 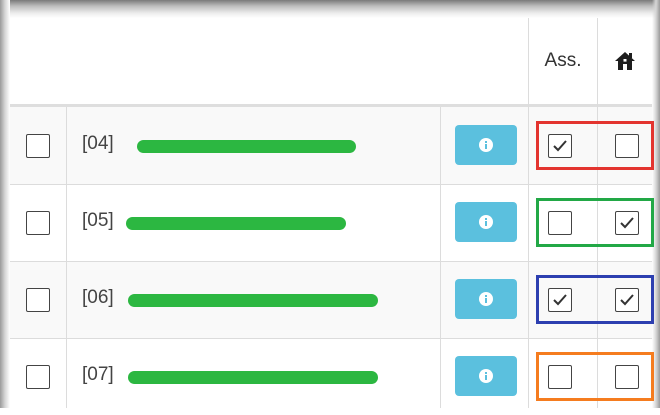 What do you see at coordinates (595, 145) in the screenshot?
I see `highlight-frame-red` at bounding box center [595, 145].